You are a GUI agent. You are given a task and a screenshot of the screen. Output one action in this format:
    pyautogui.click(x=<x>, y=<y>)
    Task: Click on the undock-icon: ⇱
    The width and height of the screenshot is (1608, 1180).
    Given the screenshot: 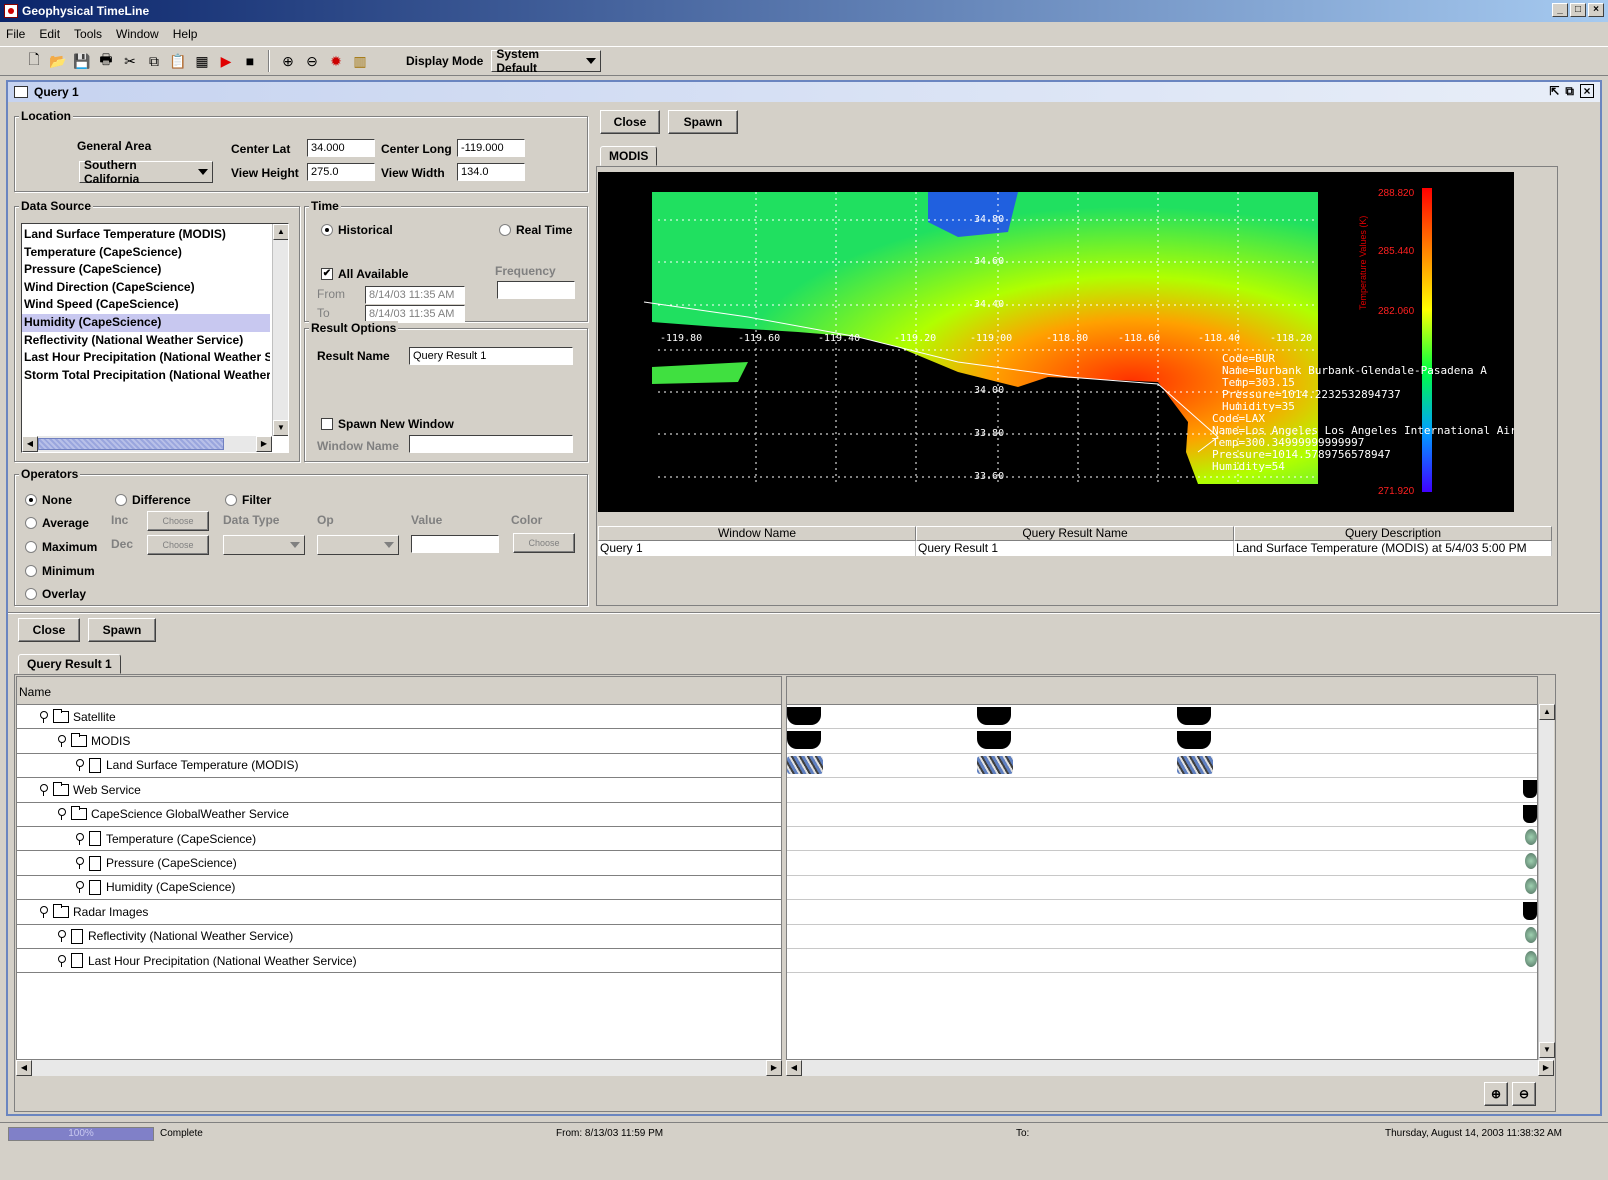 What is the action you would take?
    pyautogui.click(x=1554, y=91)
    